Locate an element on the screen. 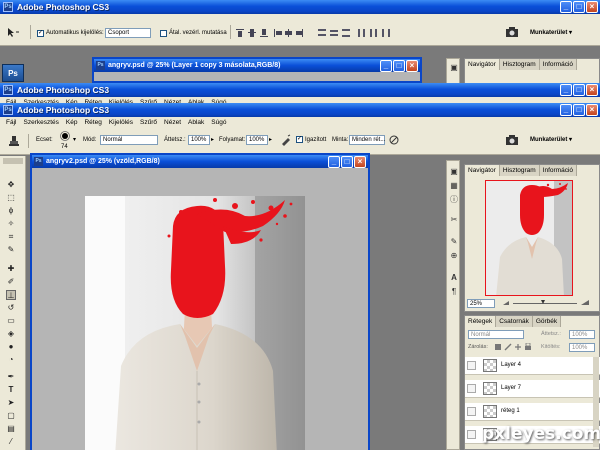 This screenshot has height=450, width=600. navigator-preview is located at coordinates (529, 238).